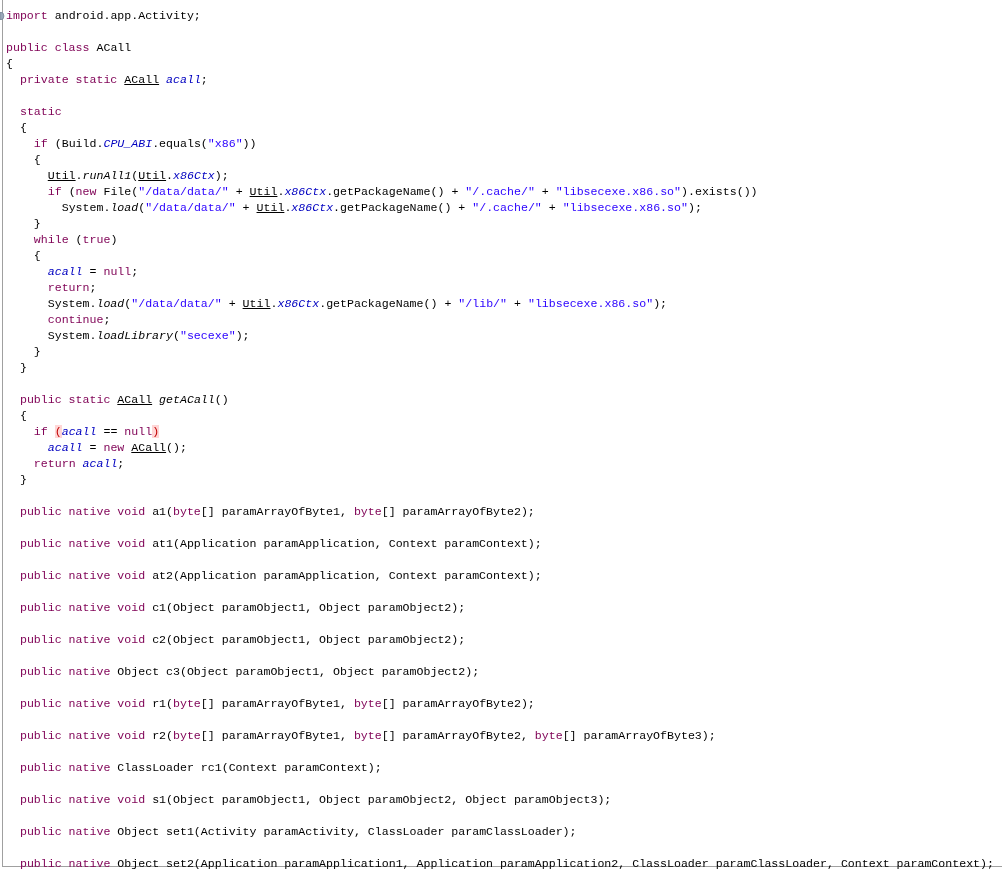 Image resolution: width=1002 pixels, height=877 pixels. I want to click on code-line: acall = new ACall();, so click(116, 448).